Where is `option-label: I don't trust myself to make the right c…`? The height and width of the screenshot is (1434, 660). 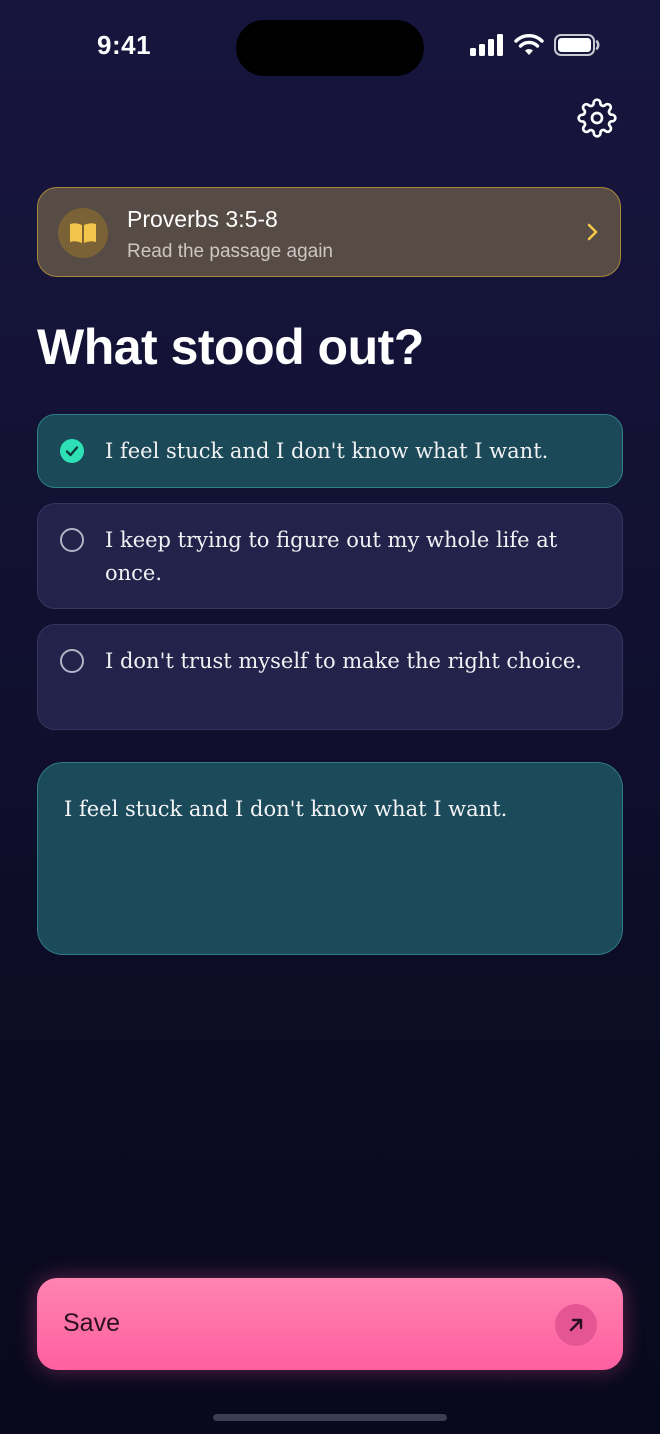 option-label: I don't trust myself to make the right c… is located at coordinates (343, 661).